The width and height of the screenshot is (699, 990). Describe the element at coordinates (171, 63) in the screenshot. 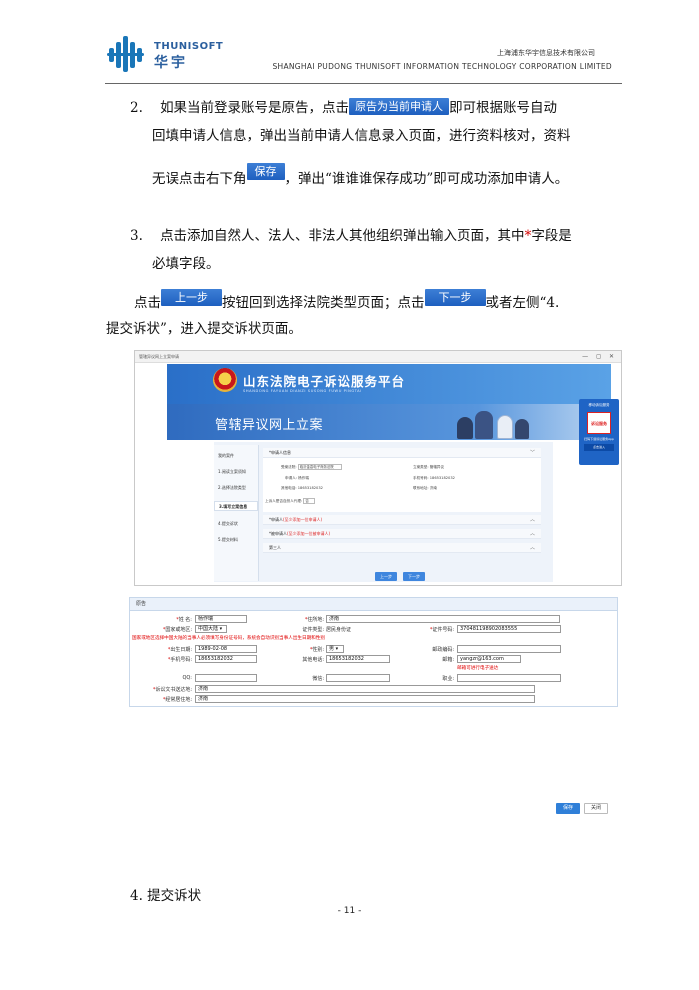

I see `logo-text-cn: 华宇` at that location.